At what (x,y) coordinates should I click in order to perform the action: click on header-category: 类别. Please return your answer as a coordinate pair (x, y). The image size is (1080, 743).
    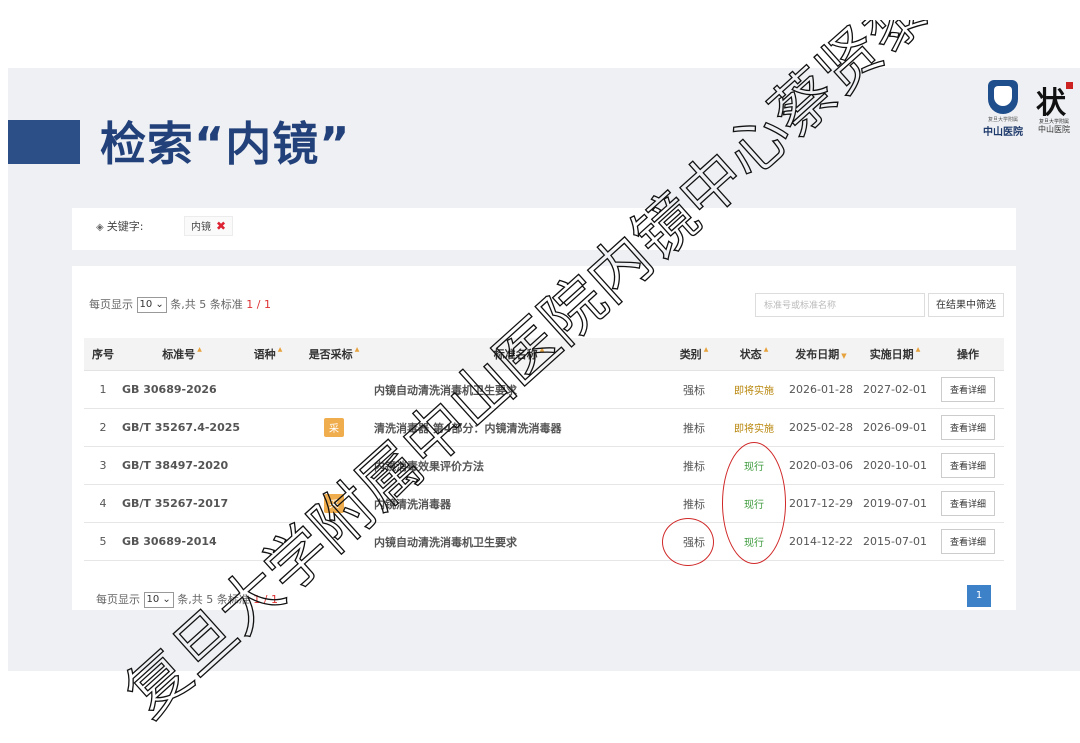
    Looking at the image, I should click on (694, 354).